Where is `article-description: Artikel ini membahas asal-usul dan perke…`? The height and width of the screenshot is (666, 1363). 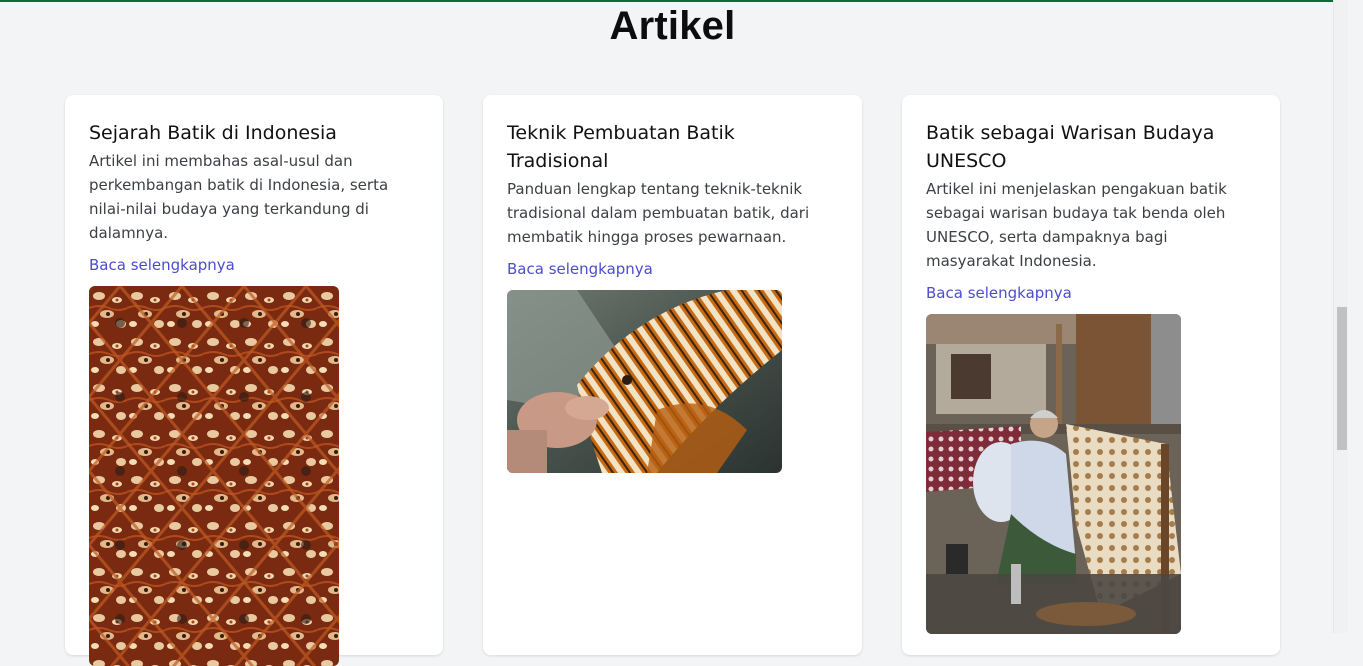
article-description: Artikel ini membahas asal-usul dan perke… is located at coordinates (239, 197).